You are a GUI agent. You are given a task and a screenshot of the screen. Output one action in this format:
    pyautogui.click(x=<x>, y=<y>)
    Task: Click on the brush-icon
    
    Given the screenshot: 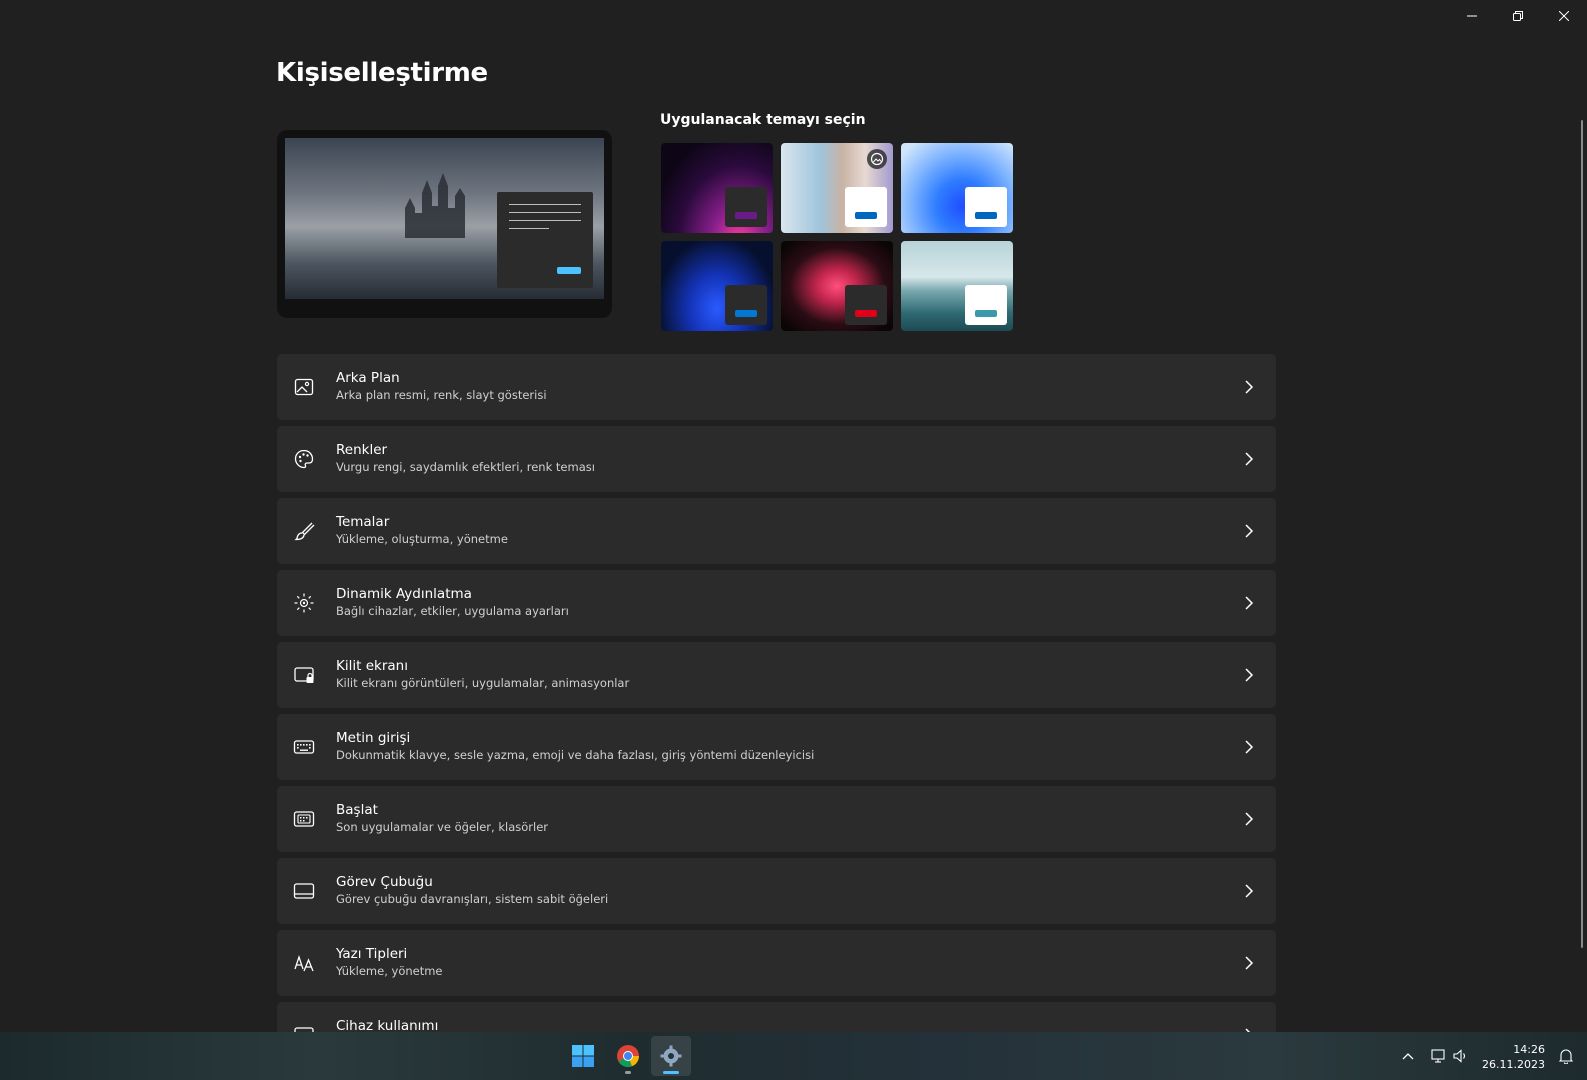 What is the action you would take?
    pyautogui.click(x=304, y=531)
    